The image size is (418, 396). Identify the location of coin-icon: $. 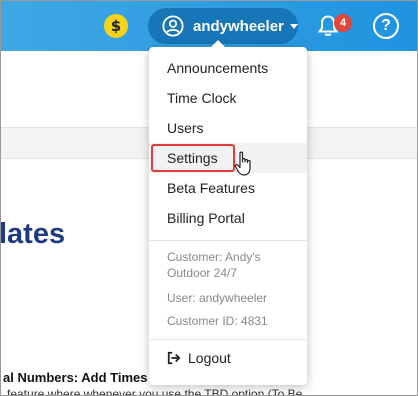
(116, 26).